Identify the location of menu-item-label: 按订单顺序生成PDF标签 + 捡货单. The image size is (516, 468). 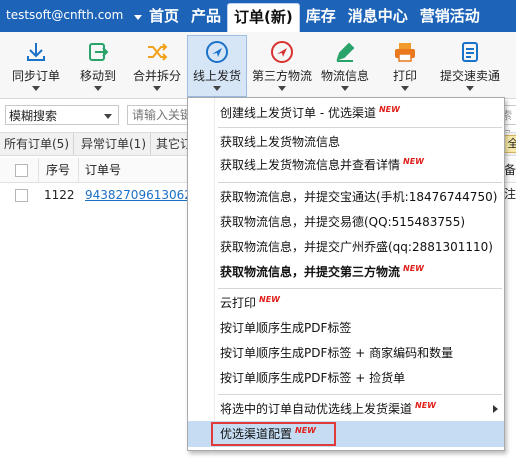
(313, 378).